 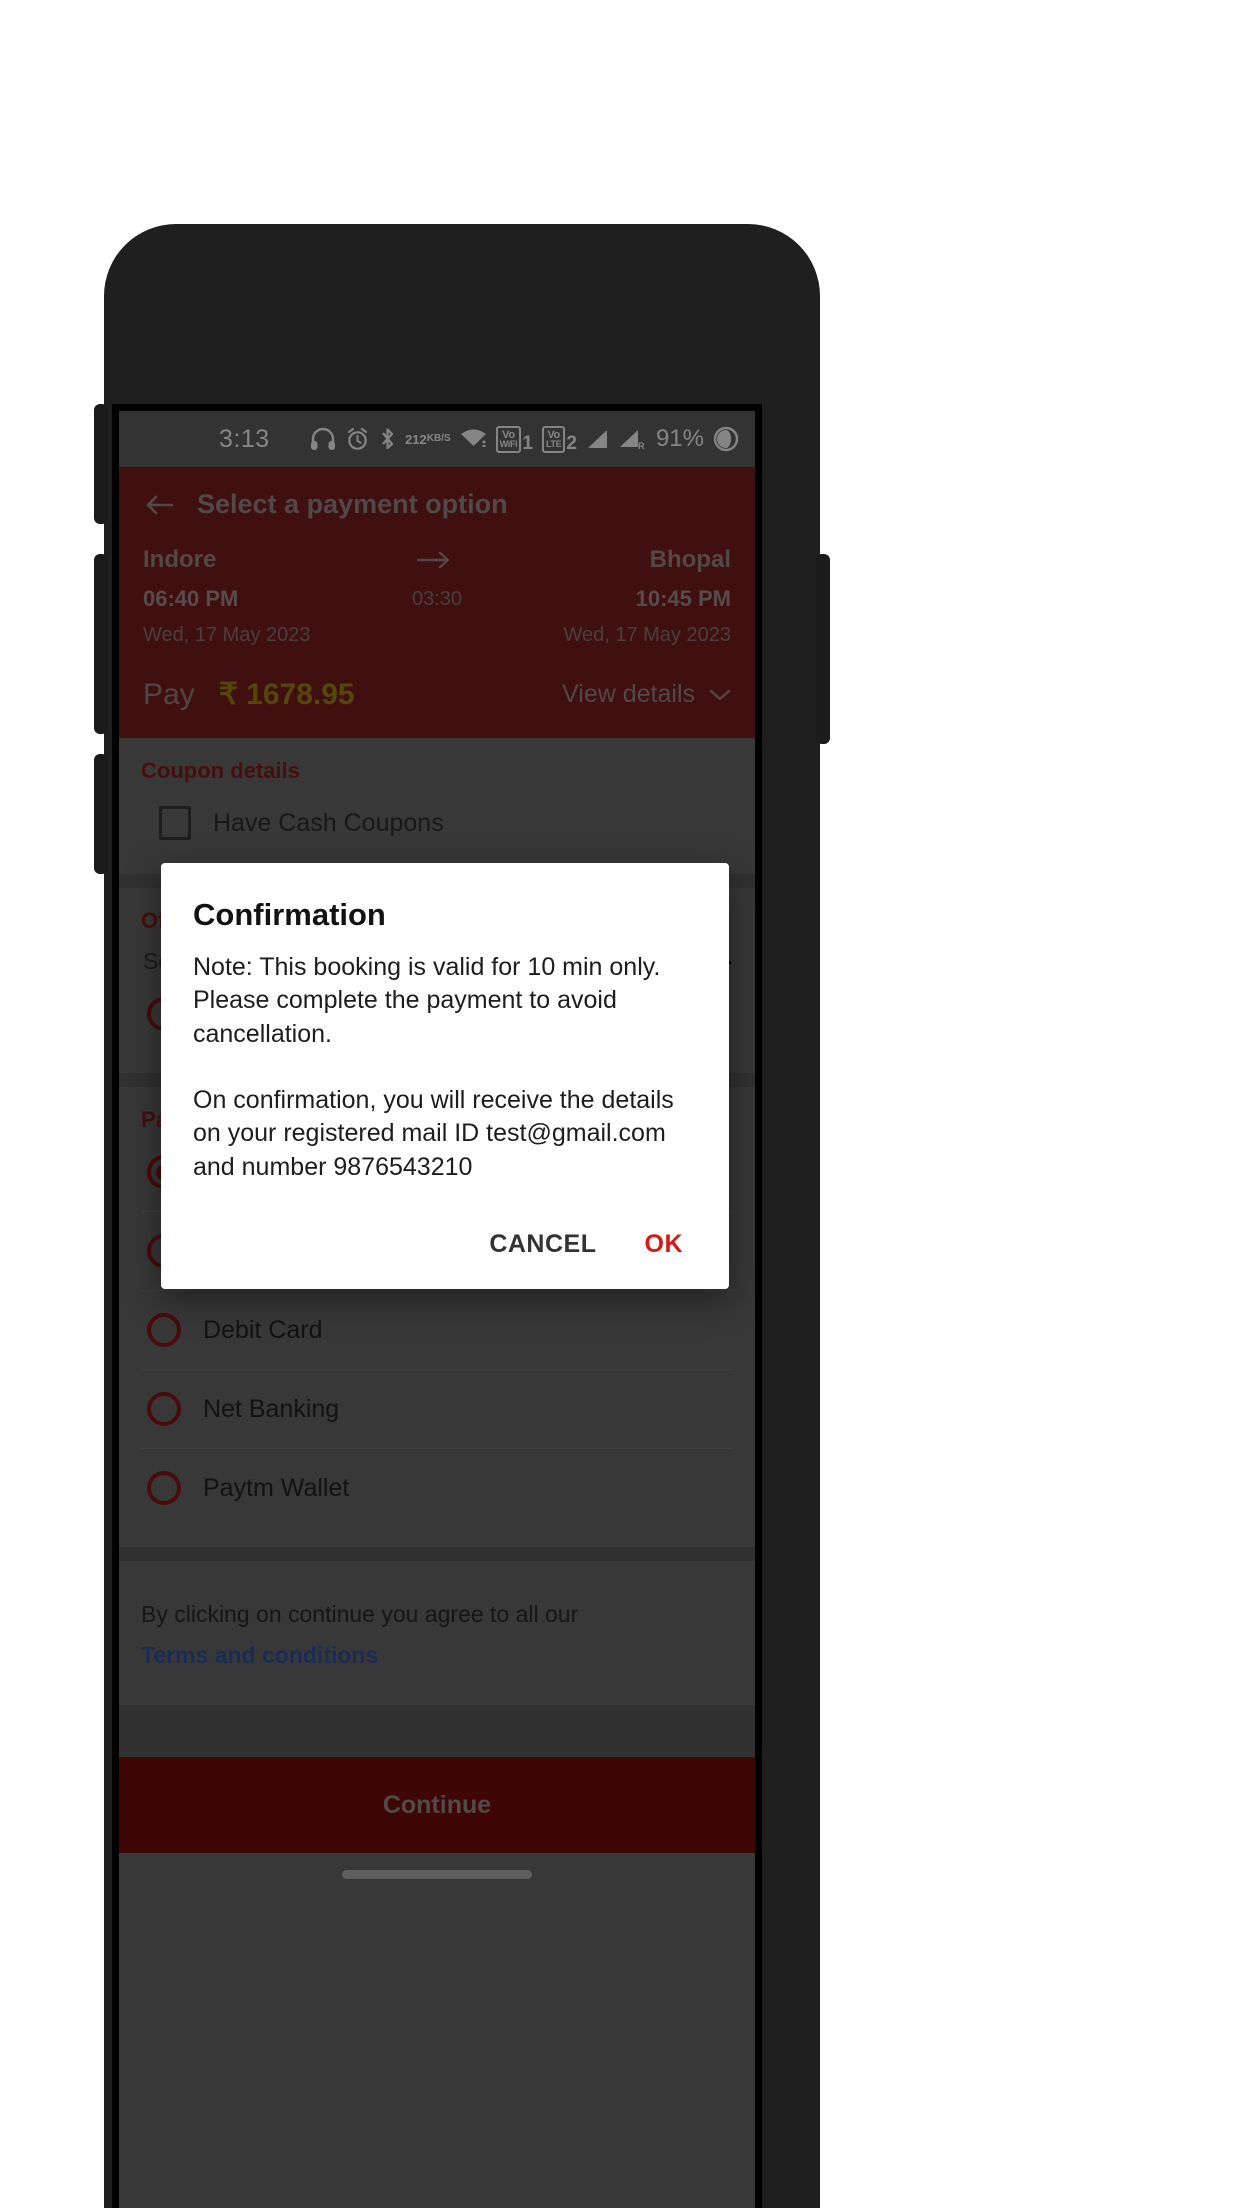 I want to click on origin-city: Indore, so click(x=180, y=559).